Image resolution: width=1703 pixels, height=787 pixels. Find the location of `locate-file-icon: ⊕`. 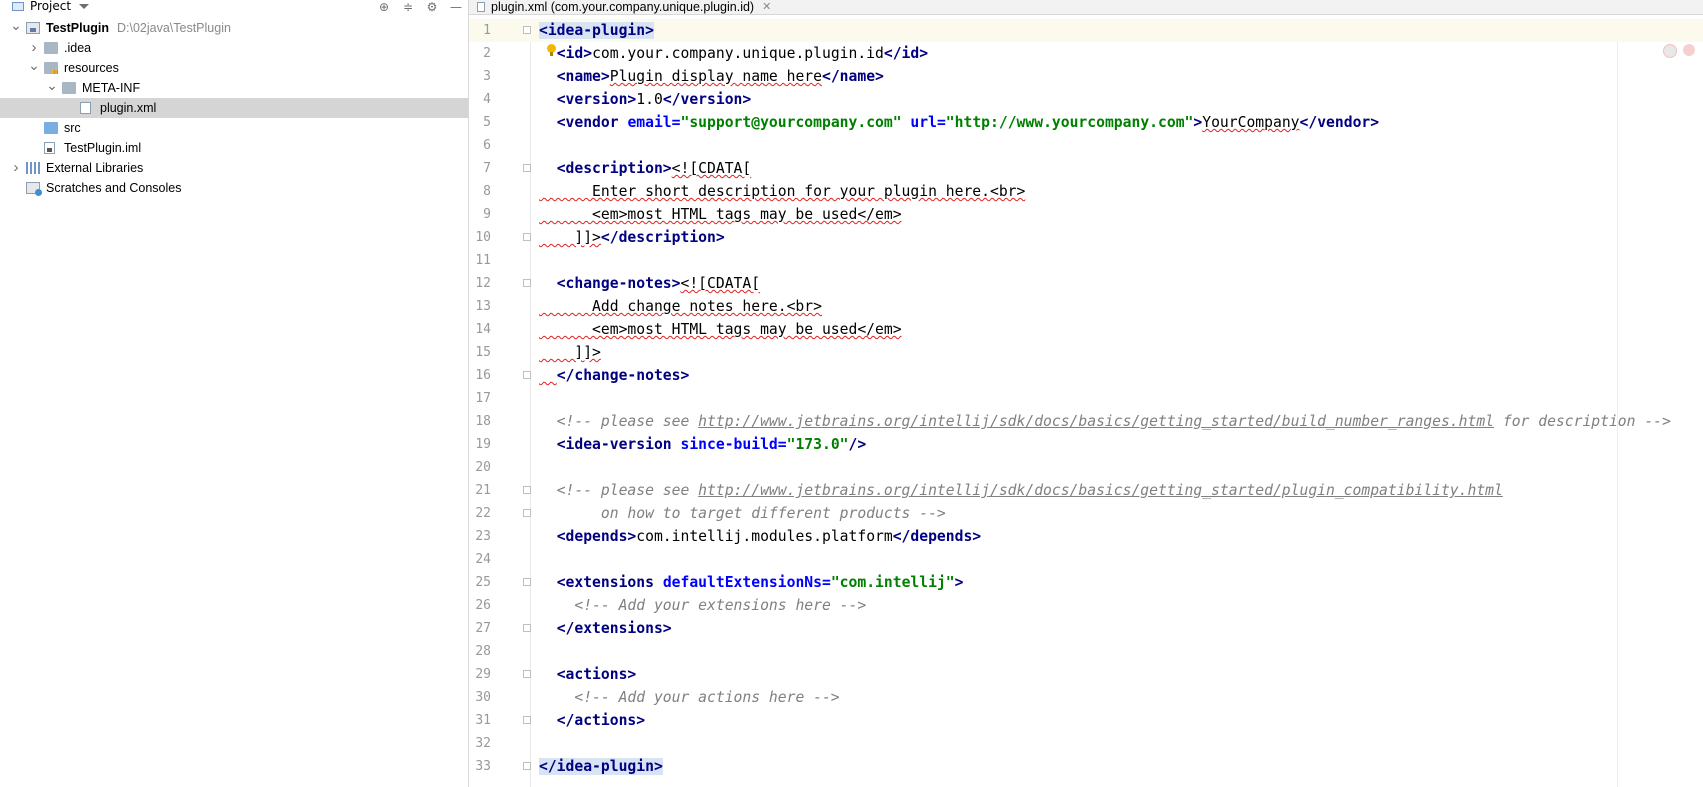

locate-file-icon: ⊕ is located at coordinates (384, 6).